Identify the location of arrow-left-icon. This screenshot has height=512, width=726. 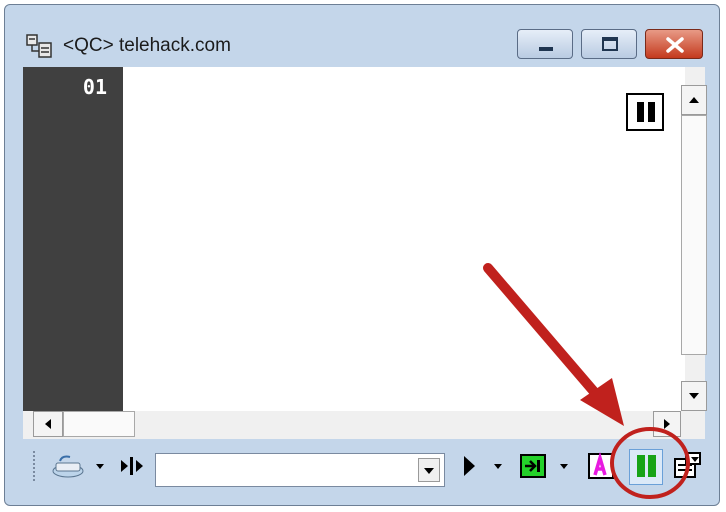
(48, 424).